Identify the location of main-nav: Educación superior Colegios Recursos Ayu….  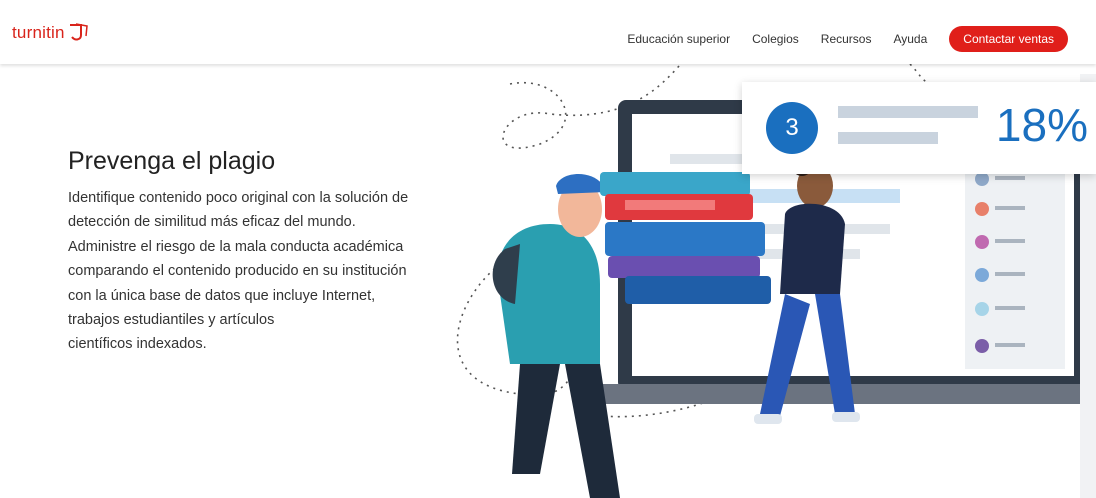
(836, 39).